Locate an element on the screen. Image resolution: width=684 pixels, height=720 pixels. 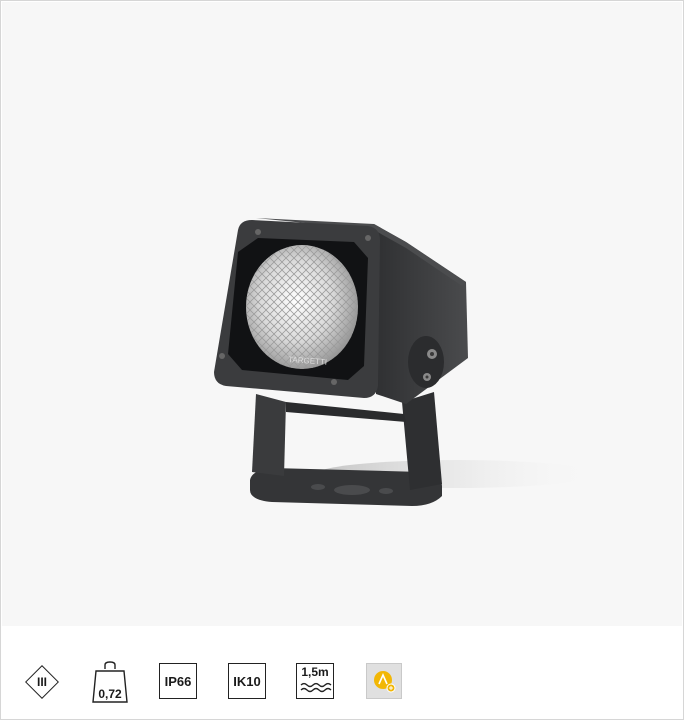
lamp-replaceable-icon is located at coordinates (385, 682).